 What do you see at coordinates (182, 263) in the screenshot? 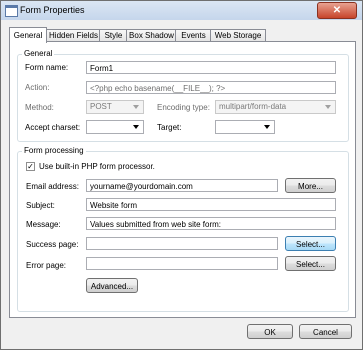
I see `error-page-input` at bounding box center [182, 263].